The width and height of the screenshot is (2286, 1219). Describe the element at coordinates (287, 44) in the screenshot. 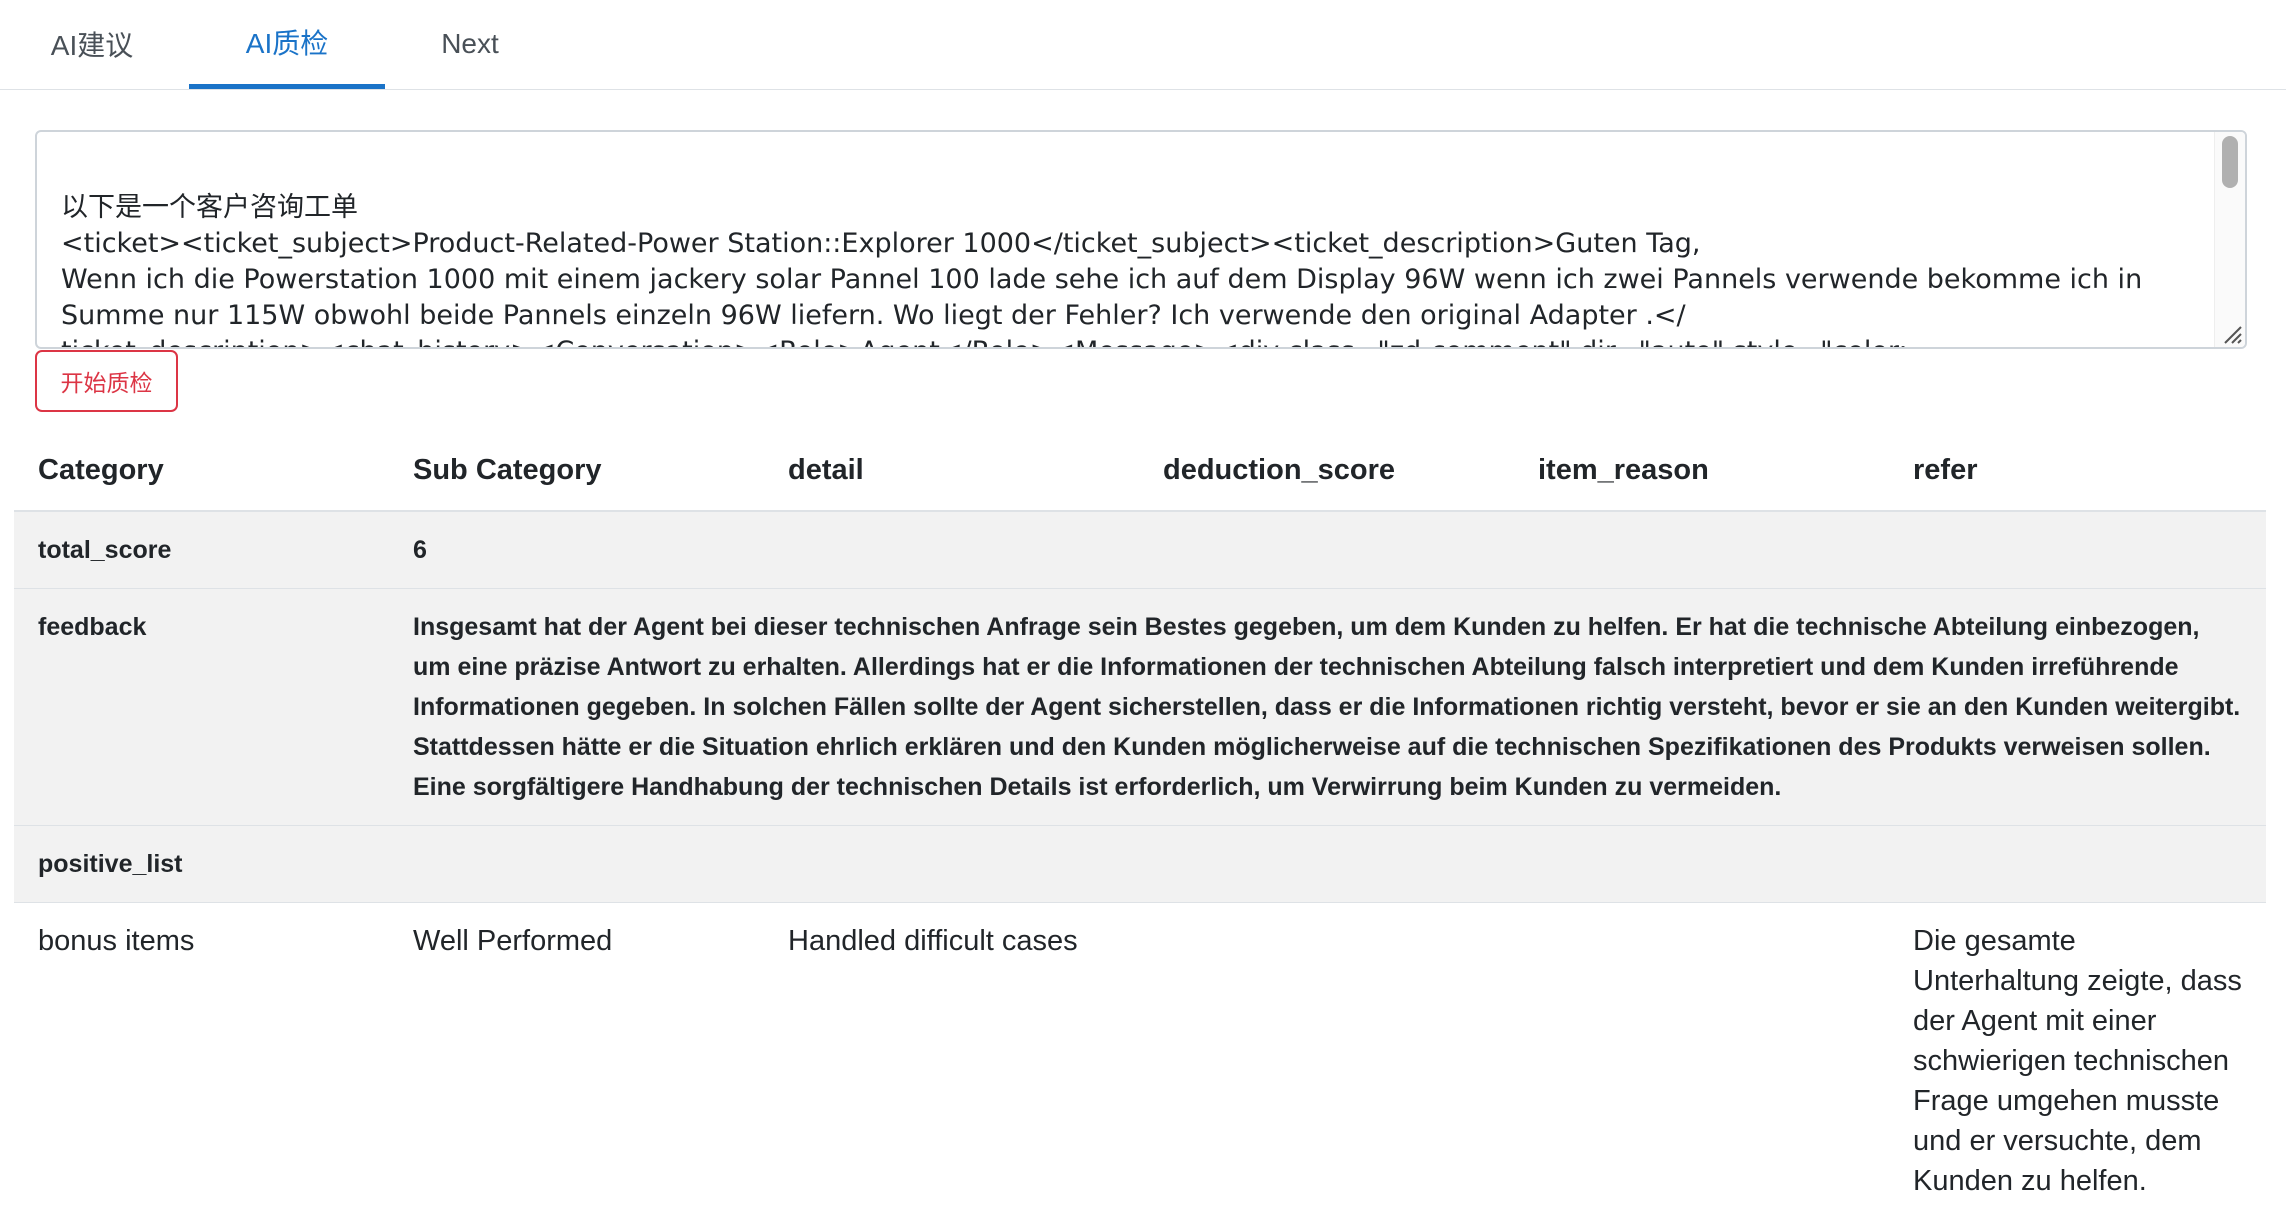

I see `tab-ai-quality-check: AI质检` at that location.